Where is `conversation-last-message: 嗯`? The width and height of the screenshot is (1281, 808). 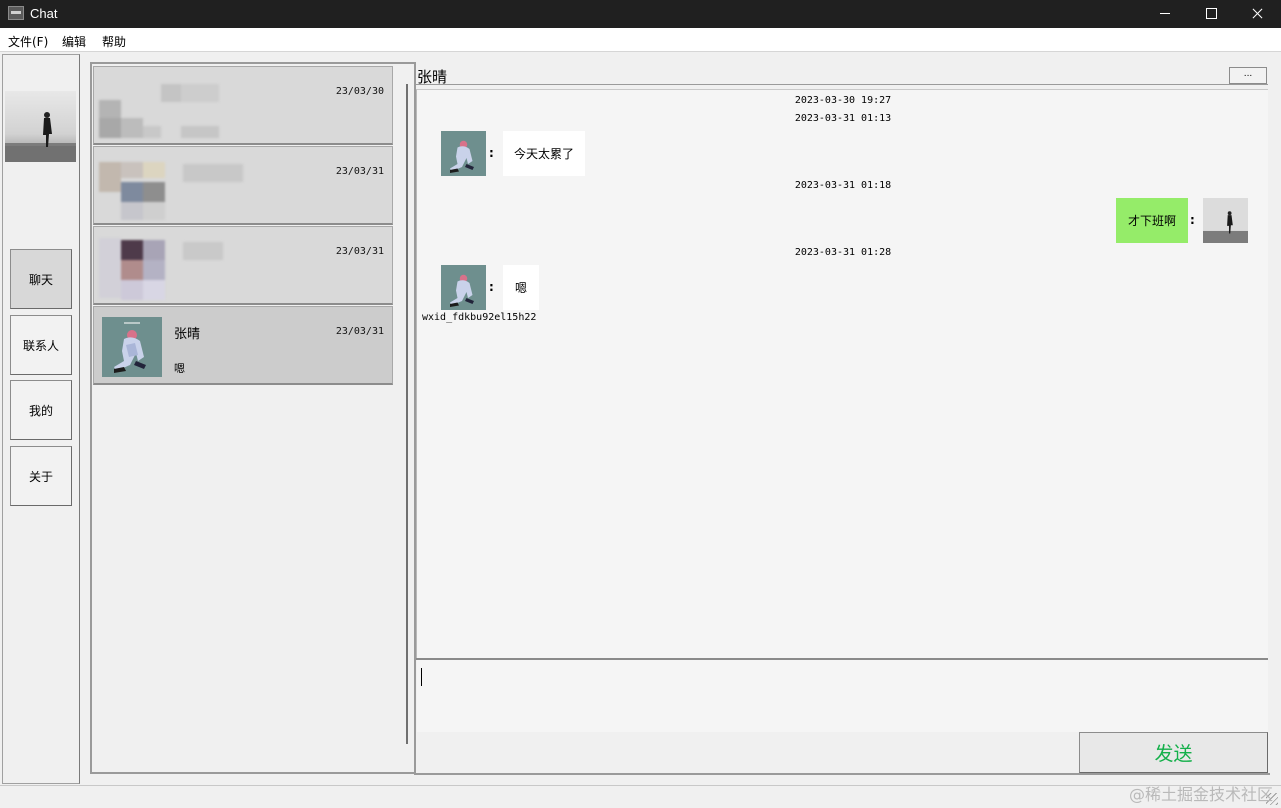
conversation-last-message: 嗯 is located at coordinates (179, 368).